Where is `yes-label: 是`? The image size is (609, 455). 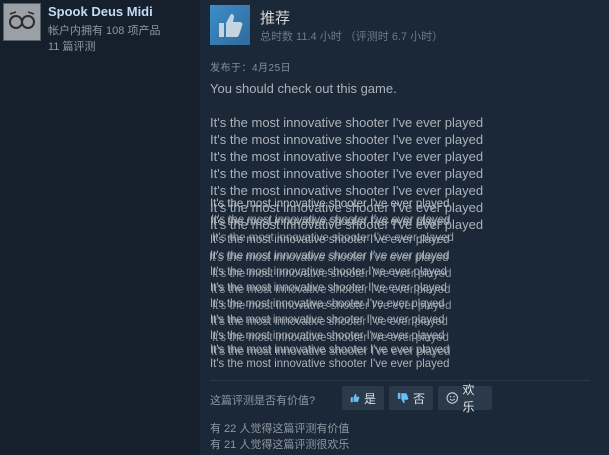 yes-label: 是 is located at coordinates (369, 398).